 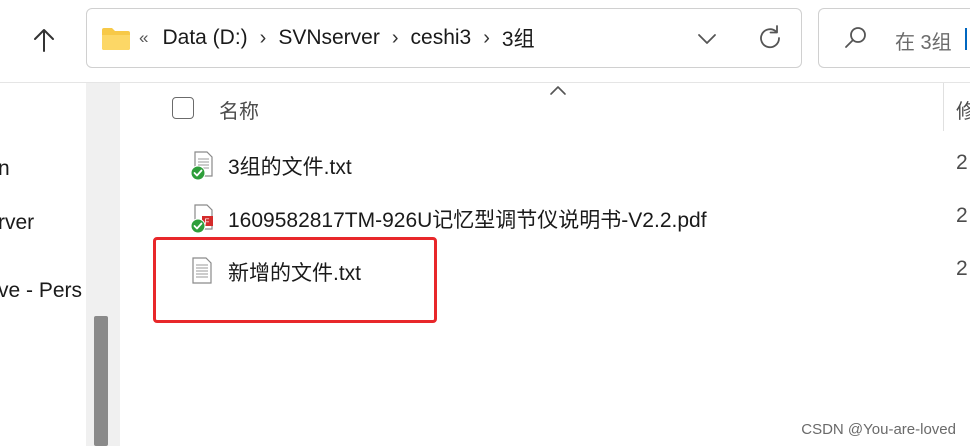 I want to click on chevron-down-icon, so click(x=707, y=39).